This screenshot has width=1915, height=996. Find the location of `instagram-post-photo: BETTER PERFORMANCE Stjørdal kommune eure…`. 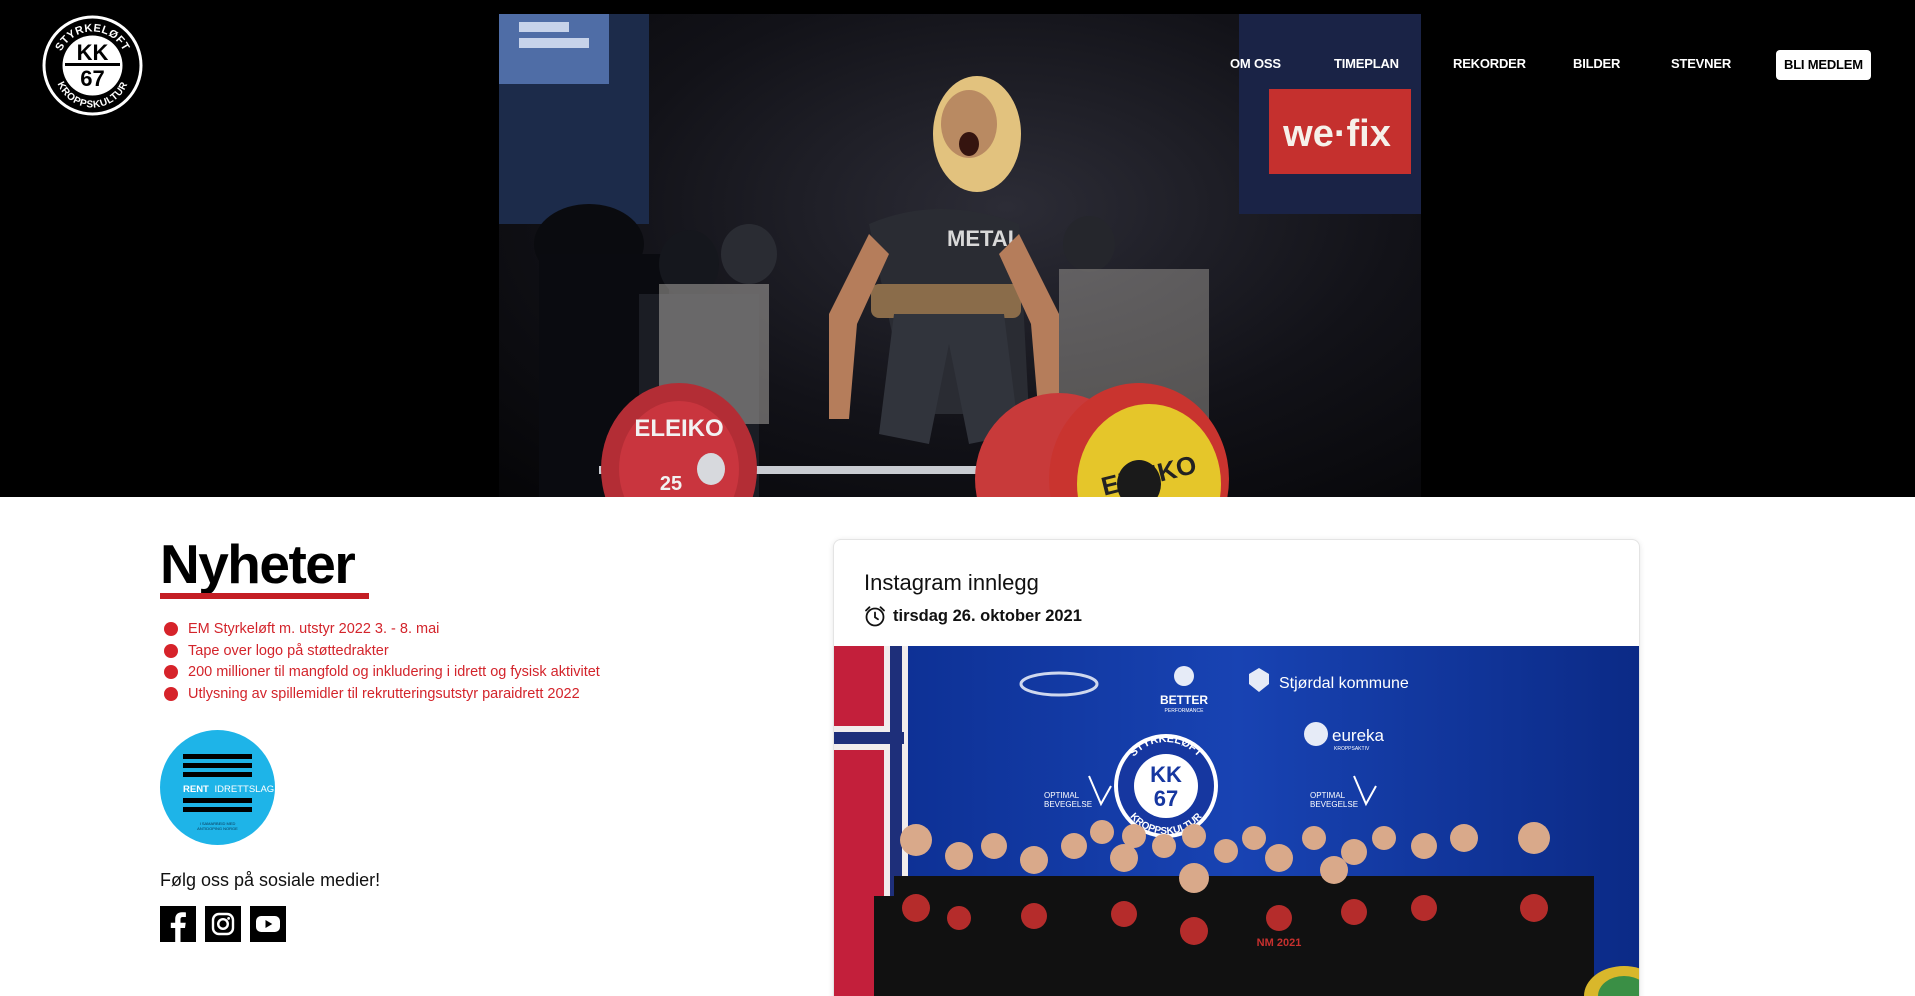

instagram-post-photo: BETTER PERFORMANCE Stjørdal kommune eure… is located at coordinates (1236, 821).